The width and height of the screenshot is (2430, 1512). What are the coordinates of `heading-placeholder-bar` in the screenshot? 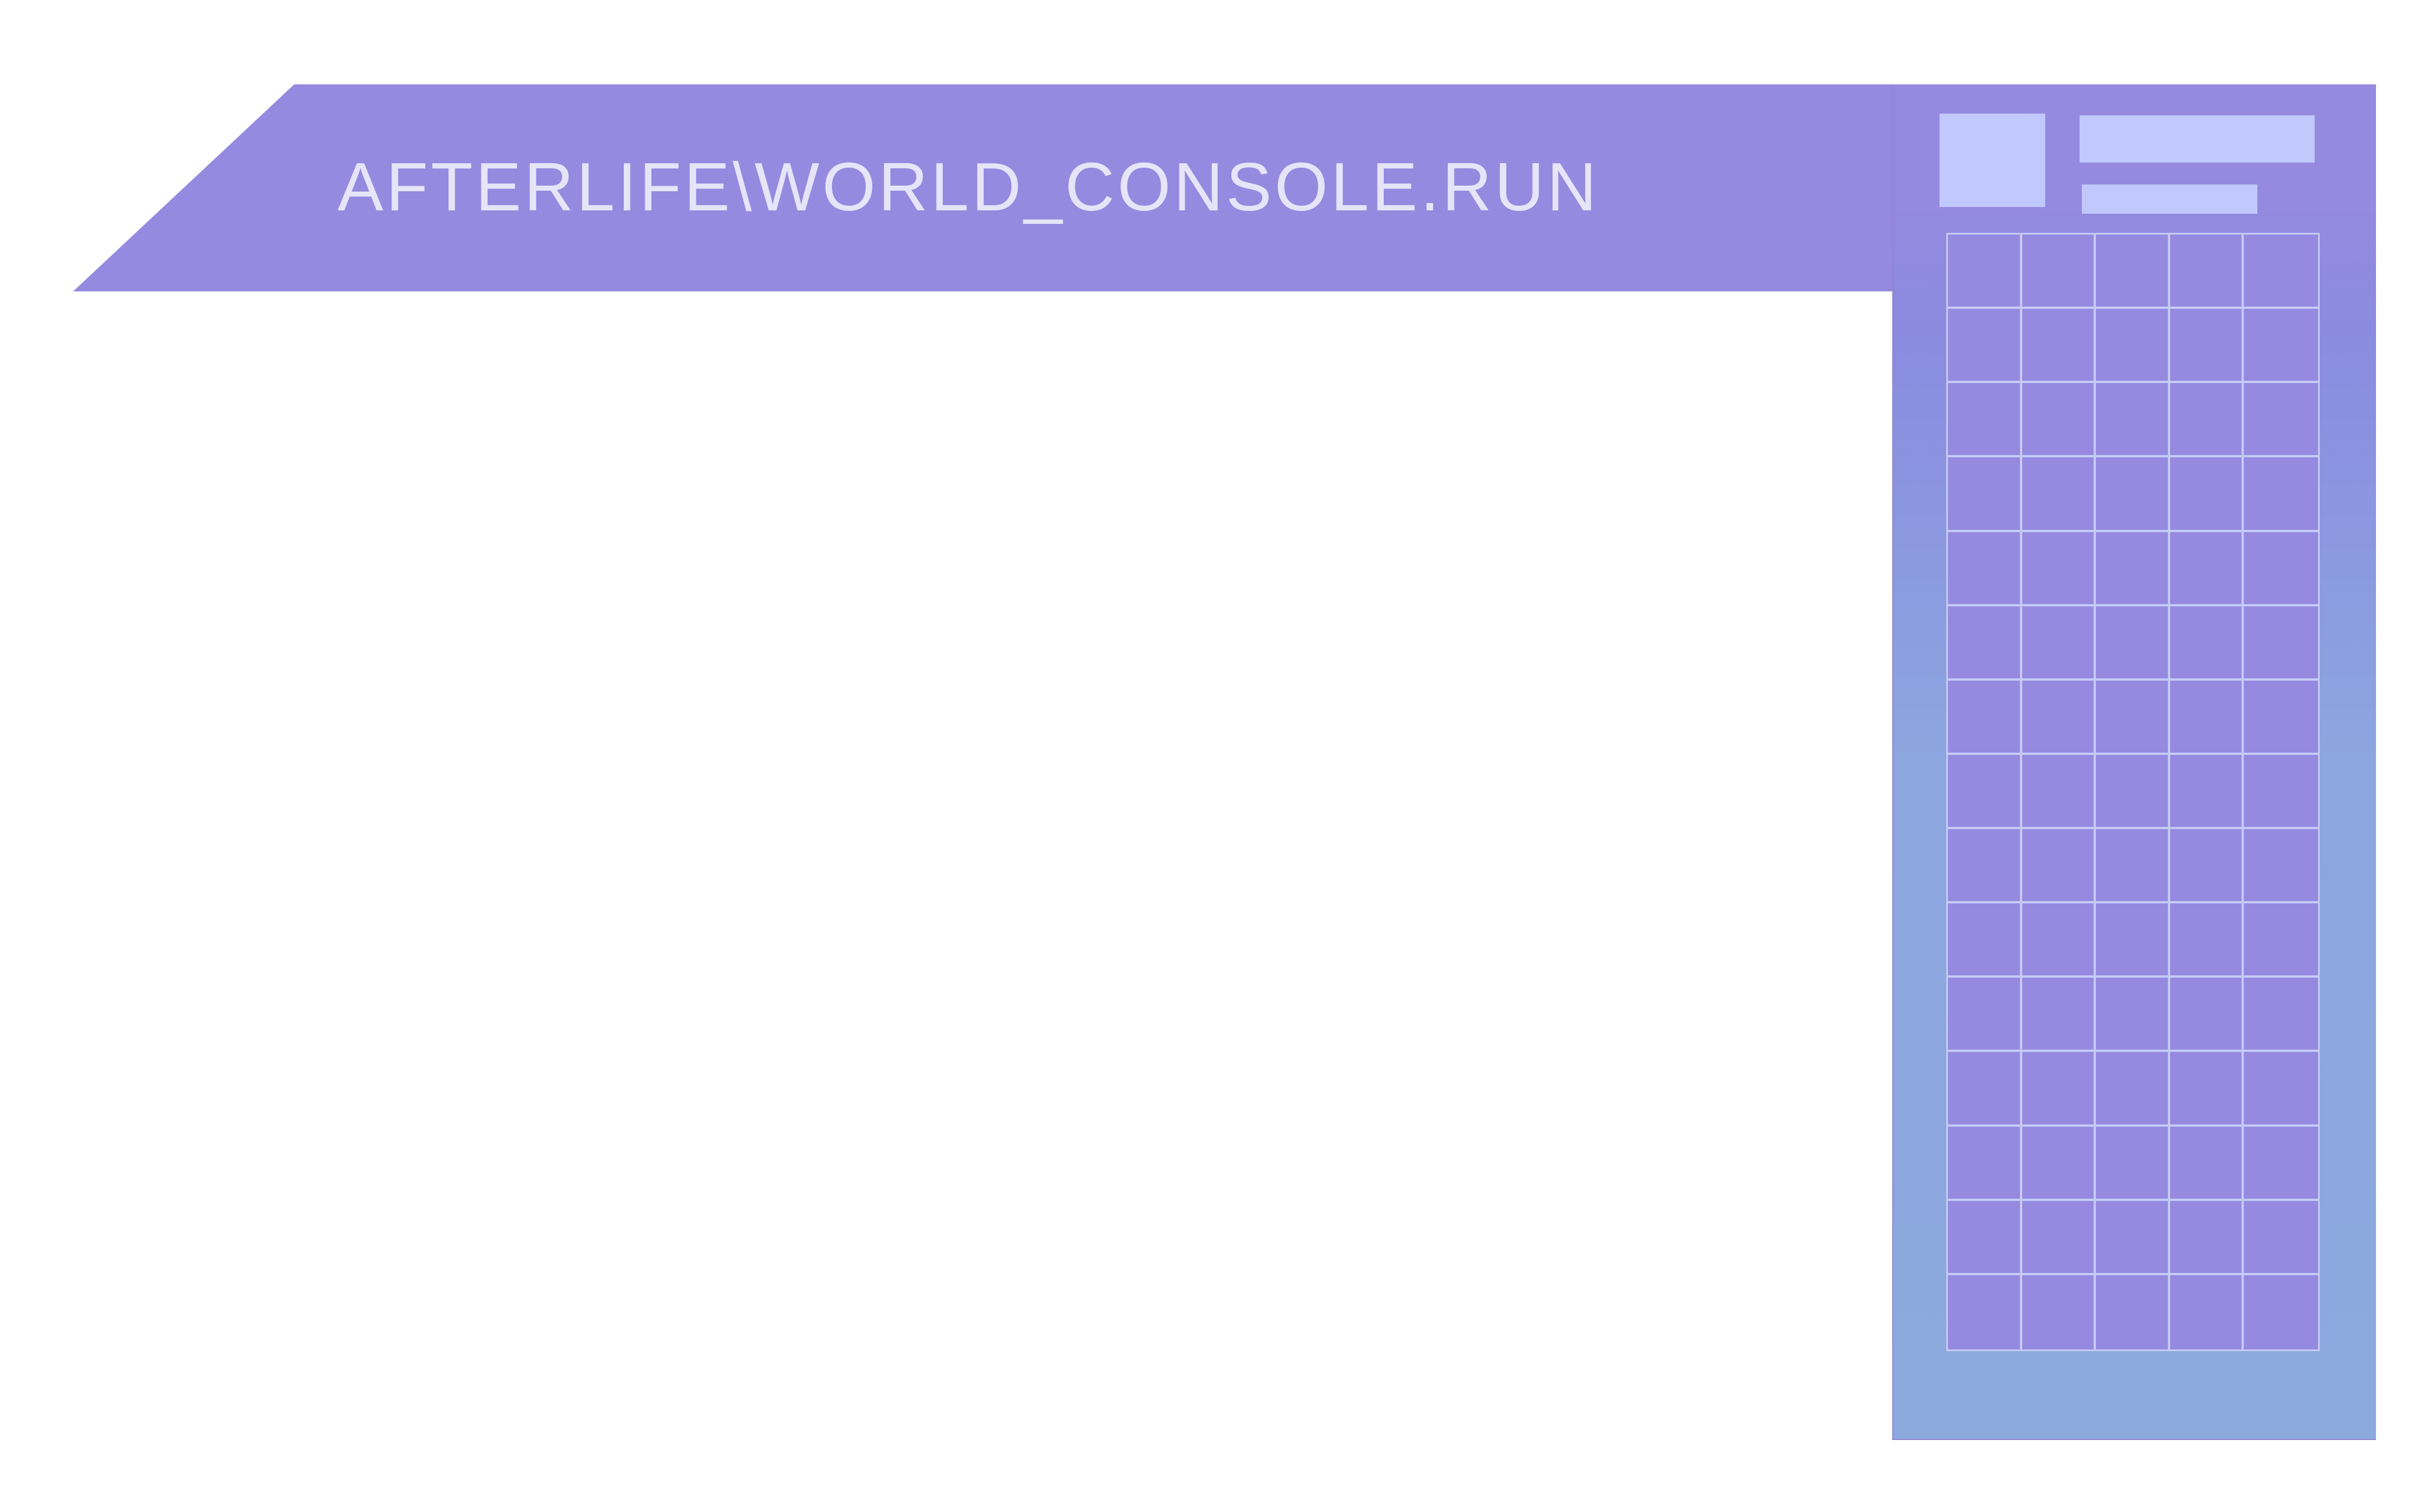 It's located at (2197, 139).